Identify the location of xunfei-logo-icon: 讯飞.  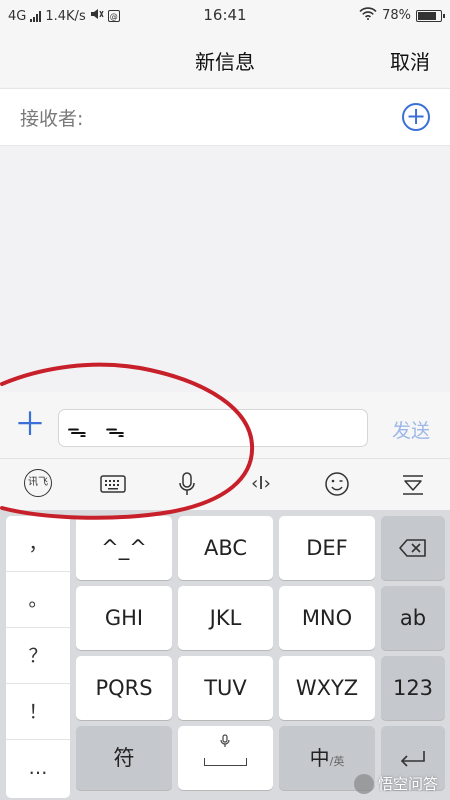
(38, 483).